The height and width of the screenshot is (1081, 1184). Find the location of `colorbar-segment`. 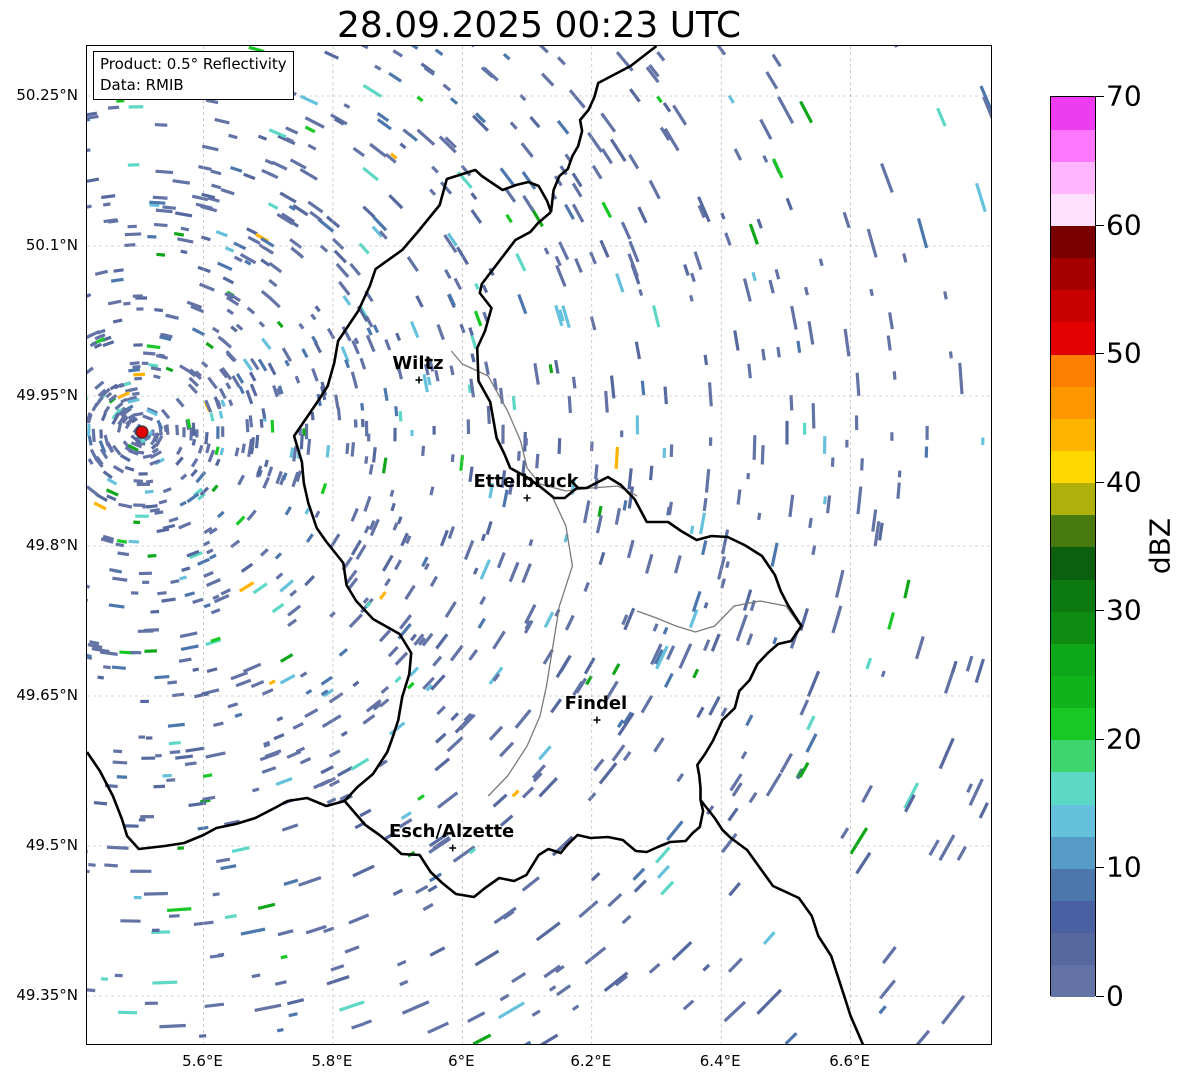

colorbar-segment is located at coordinates (1073, 370).